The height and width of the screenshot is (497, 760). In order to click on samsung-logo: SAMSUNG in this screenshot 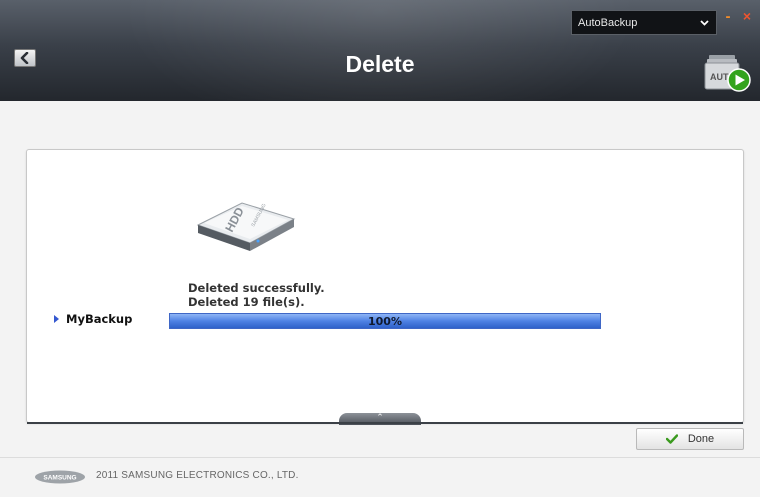, I will do `click(60, 477)`.